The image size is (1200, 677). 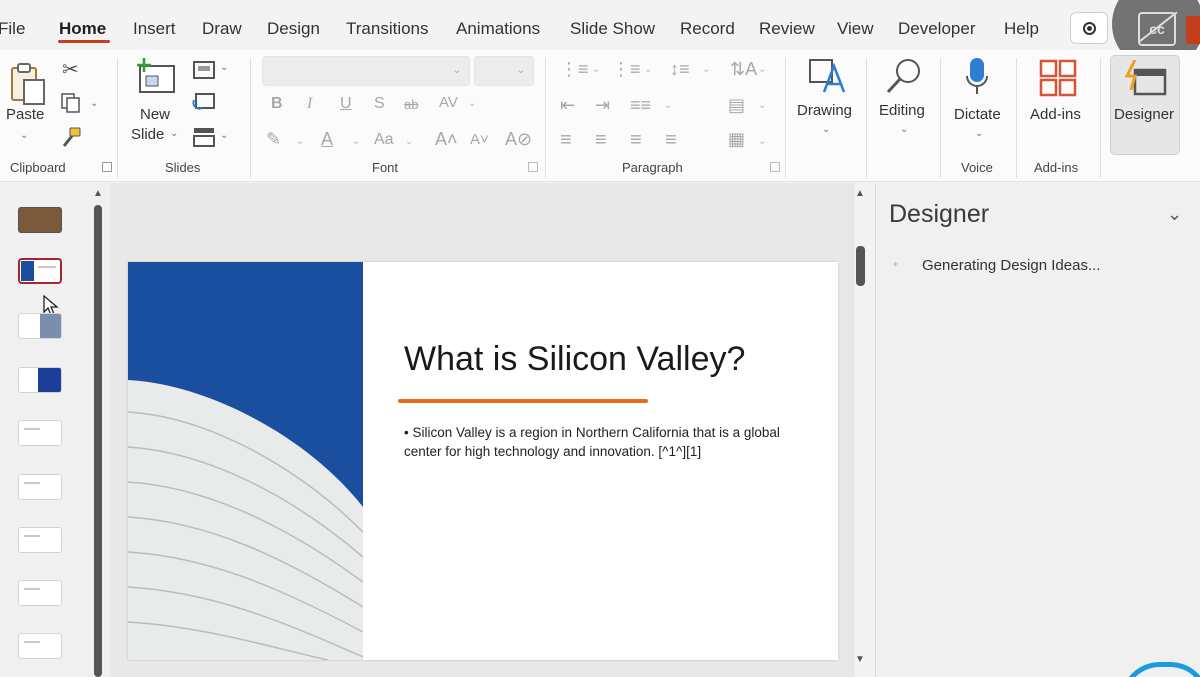 What do you see at coordinates (224, 67) in the screenshot?
I see `layout-dropdown-icon: ⌄` at bounding box center [224, 67].